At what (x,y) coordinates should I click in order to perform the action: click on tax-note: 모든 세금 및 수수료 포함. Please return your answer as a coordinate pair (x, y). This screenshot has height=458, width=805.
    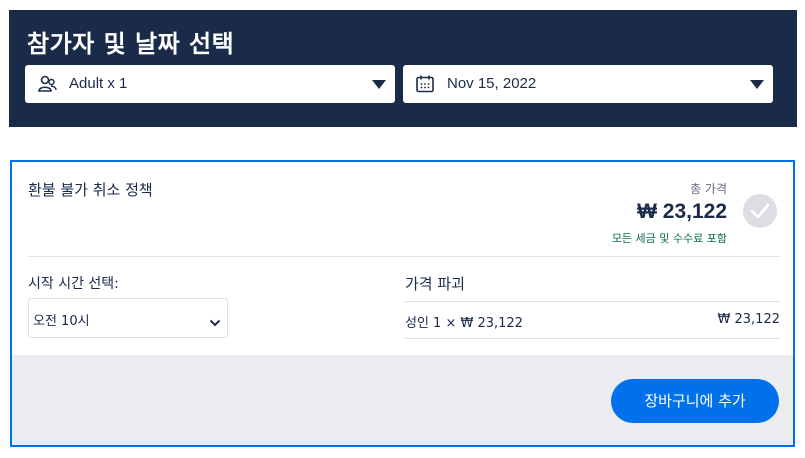
    Looking at the image, I should click on (669, 238).